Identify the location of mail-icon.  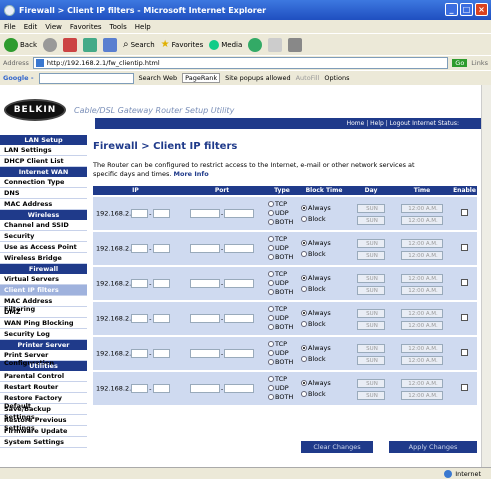
(275, 44).